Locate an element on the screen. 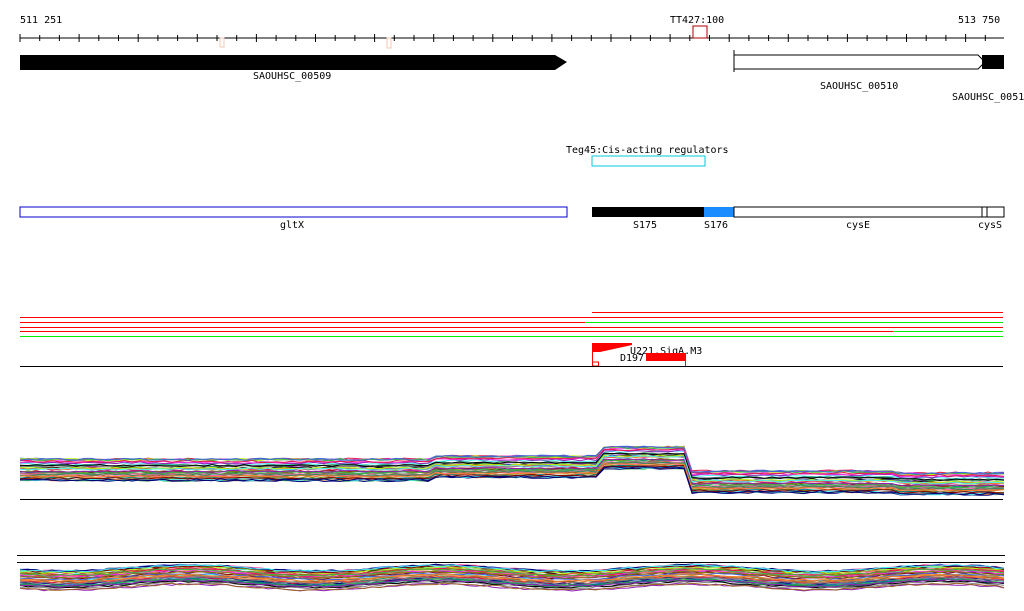  ruler-start-label: 511 251 is located at coordinates (41, 20).